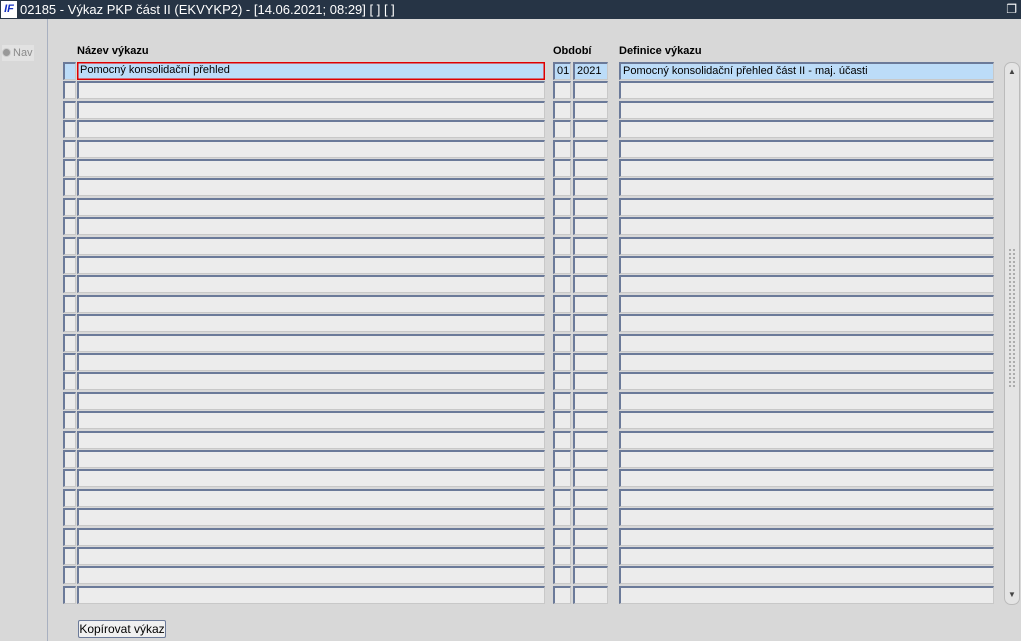  What do you see at coordinates (1012, 318) in the screenshot?
I see `scroll-grip` at bounding box center [1012, 318].